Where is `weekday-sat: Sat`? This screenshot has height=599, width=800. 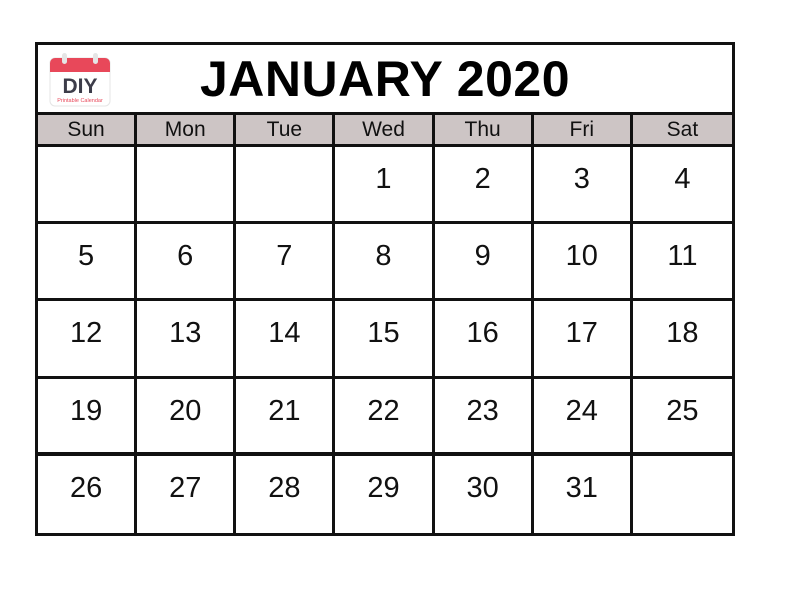 weekday-sat: Sat is located at coordinates (682, 129).